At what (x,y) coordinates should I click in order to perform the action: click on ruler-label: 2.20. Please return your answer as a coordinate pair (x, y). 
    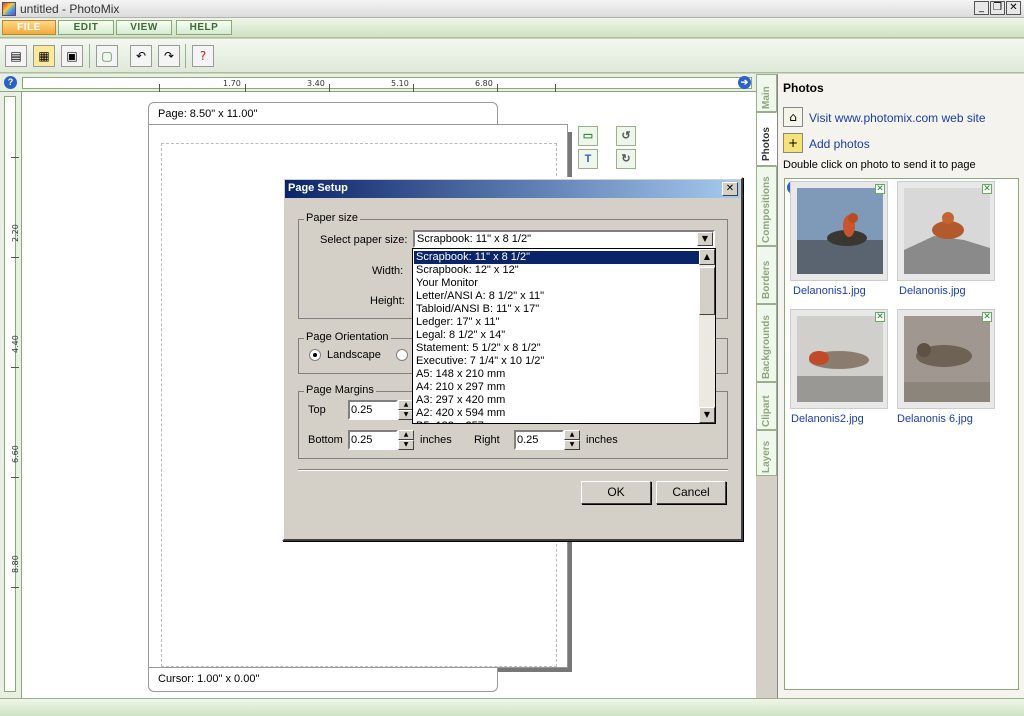
    Looking at the image, I should click on (15, 233).